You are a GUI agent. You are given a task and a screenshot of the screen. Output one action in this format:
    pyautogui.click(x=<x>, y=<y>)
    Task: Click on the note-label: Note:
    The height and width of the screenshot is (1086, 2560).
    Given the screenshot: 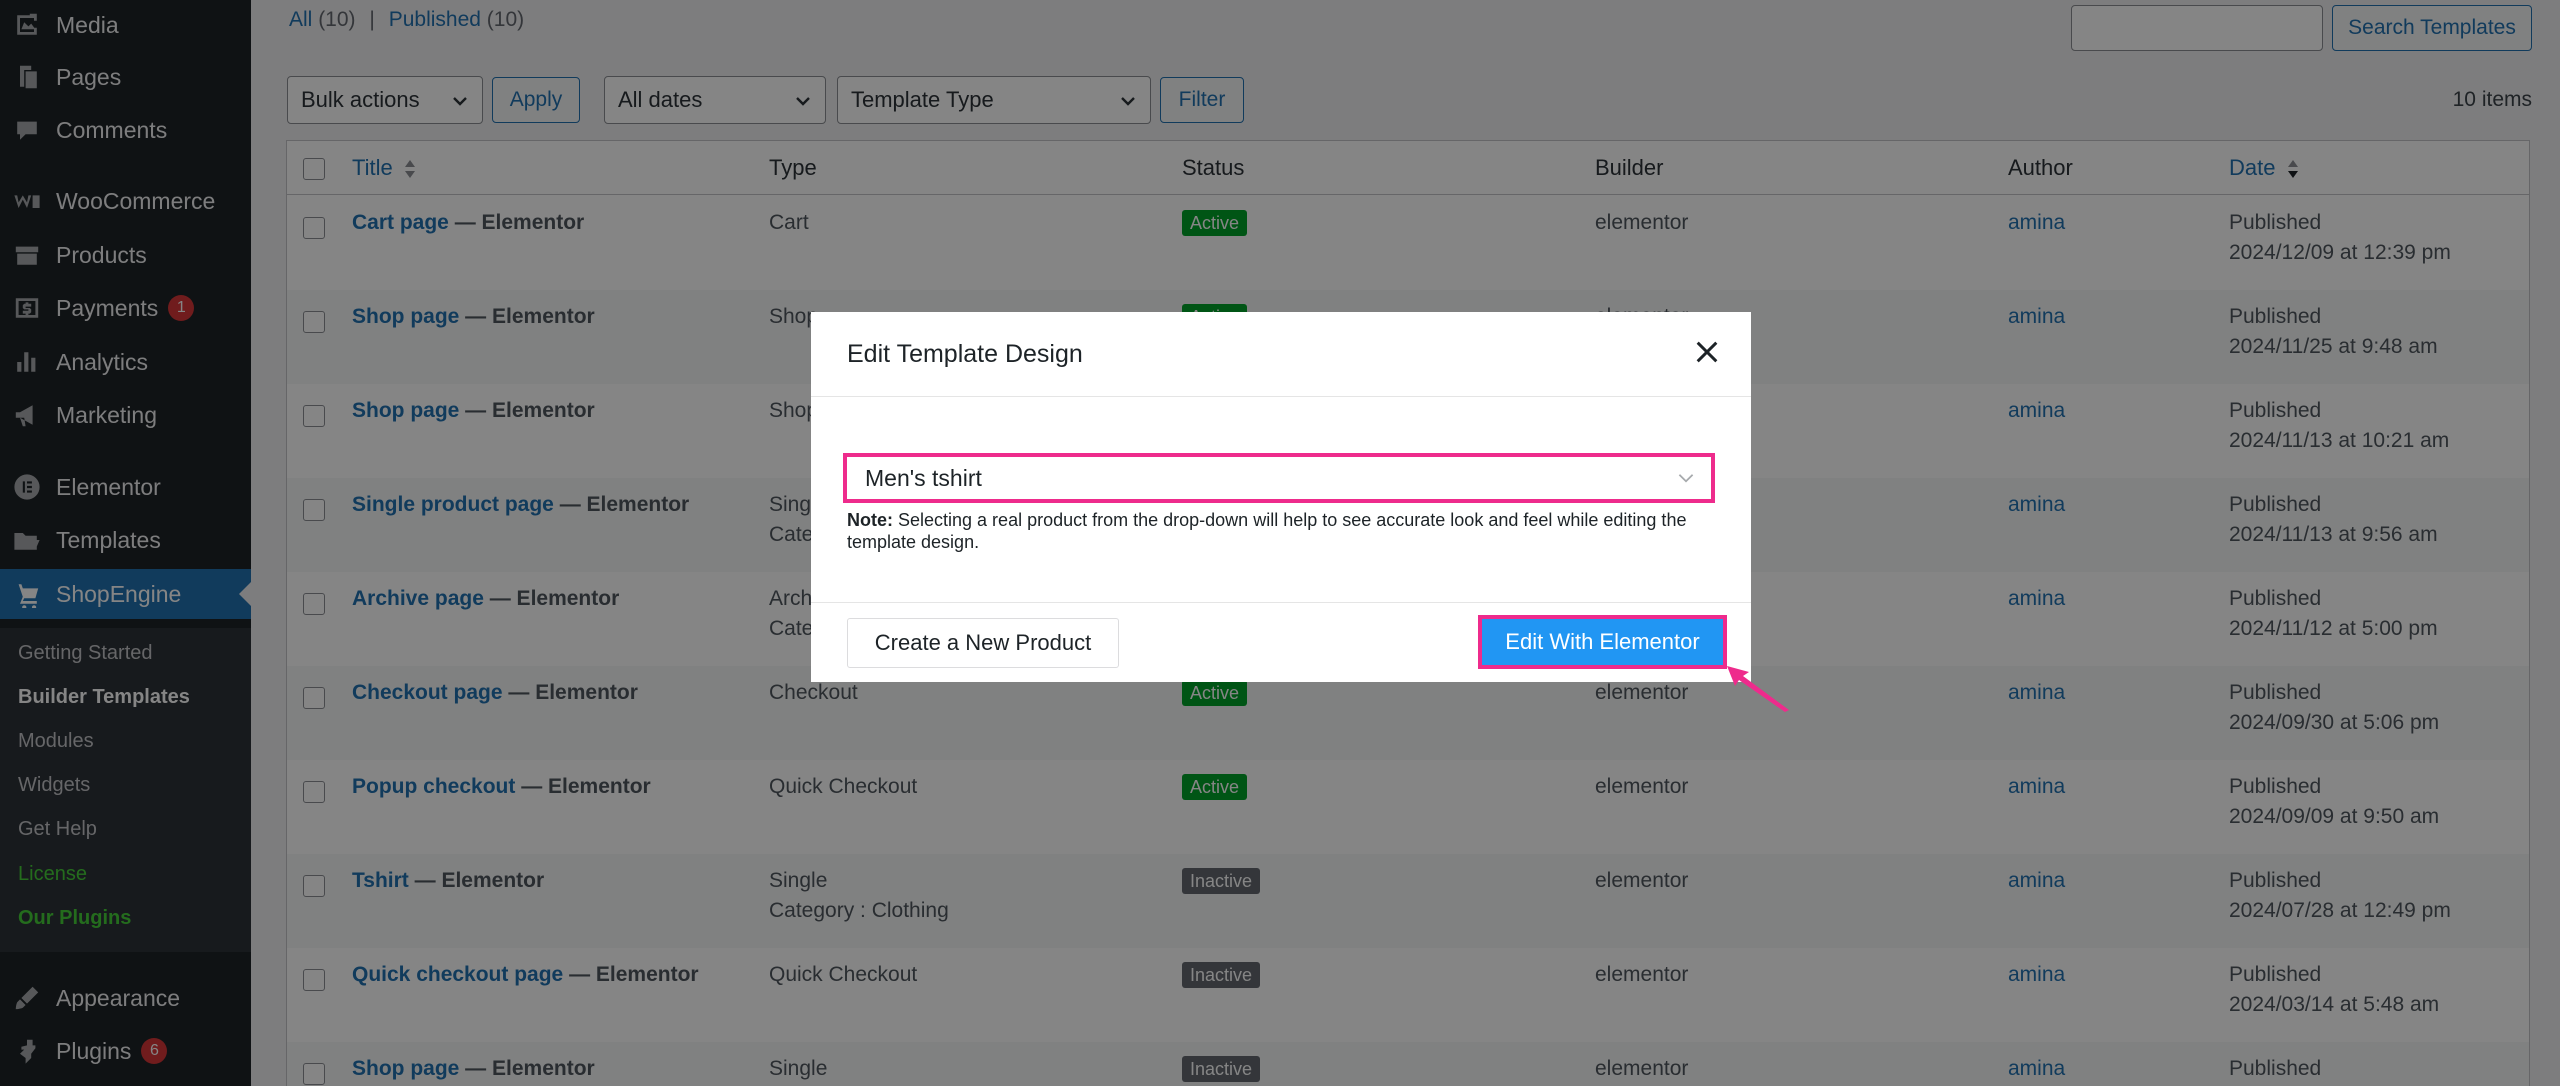 What is the action you would take?
    pyautogui.click(x=870, y=520)
    